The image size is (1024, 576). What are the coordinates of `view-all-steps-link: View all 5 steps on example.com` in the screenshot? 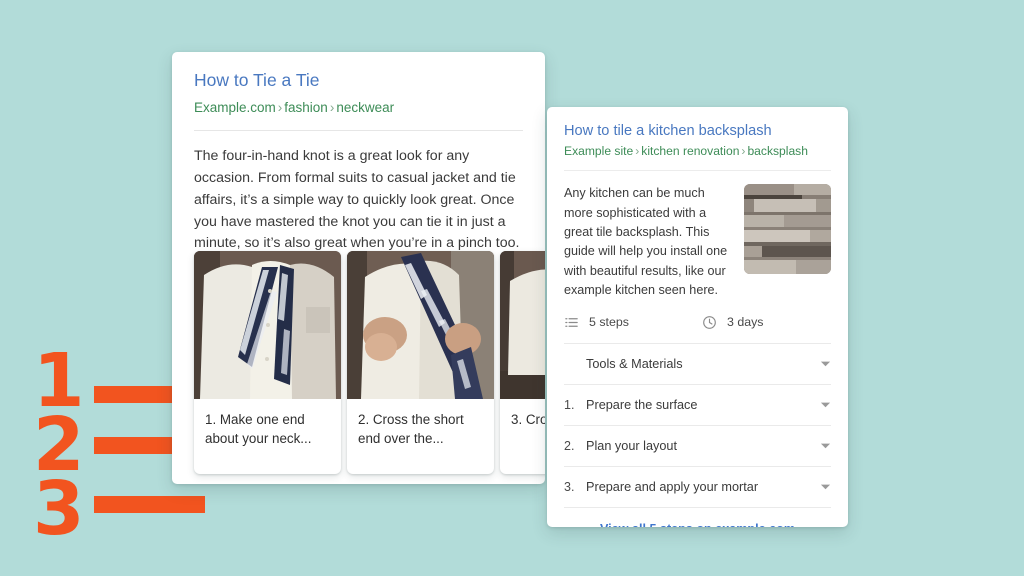 It's located at (697, 524).